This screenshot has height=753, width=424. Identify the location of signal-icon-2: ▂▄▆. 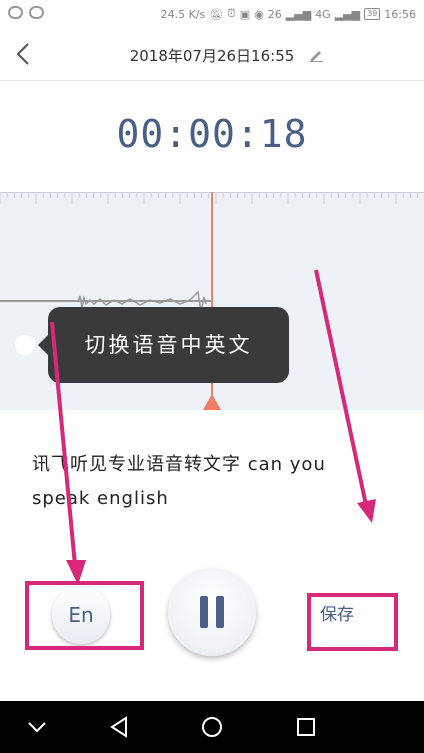
(347, 14).